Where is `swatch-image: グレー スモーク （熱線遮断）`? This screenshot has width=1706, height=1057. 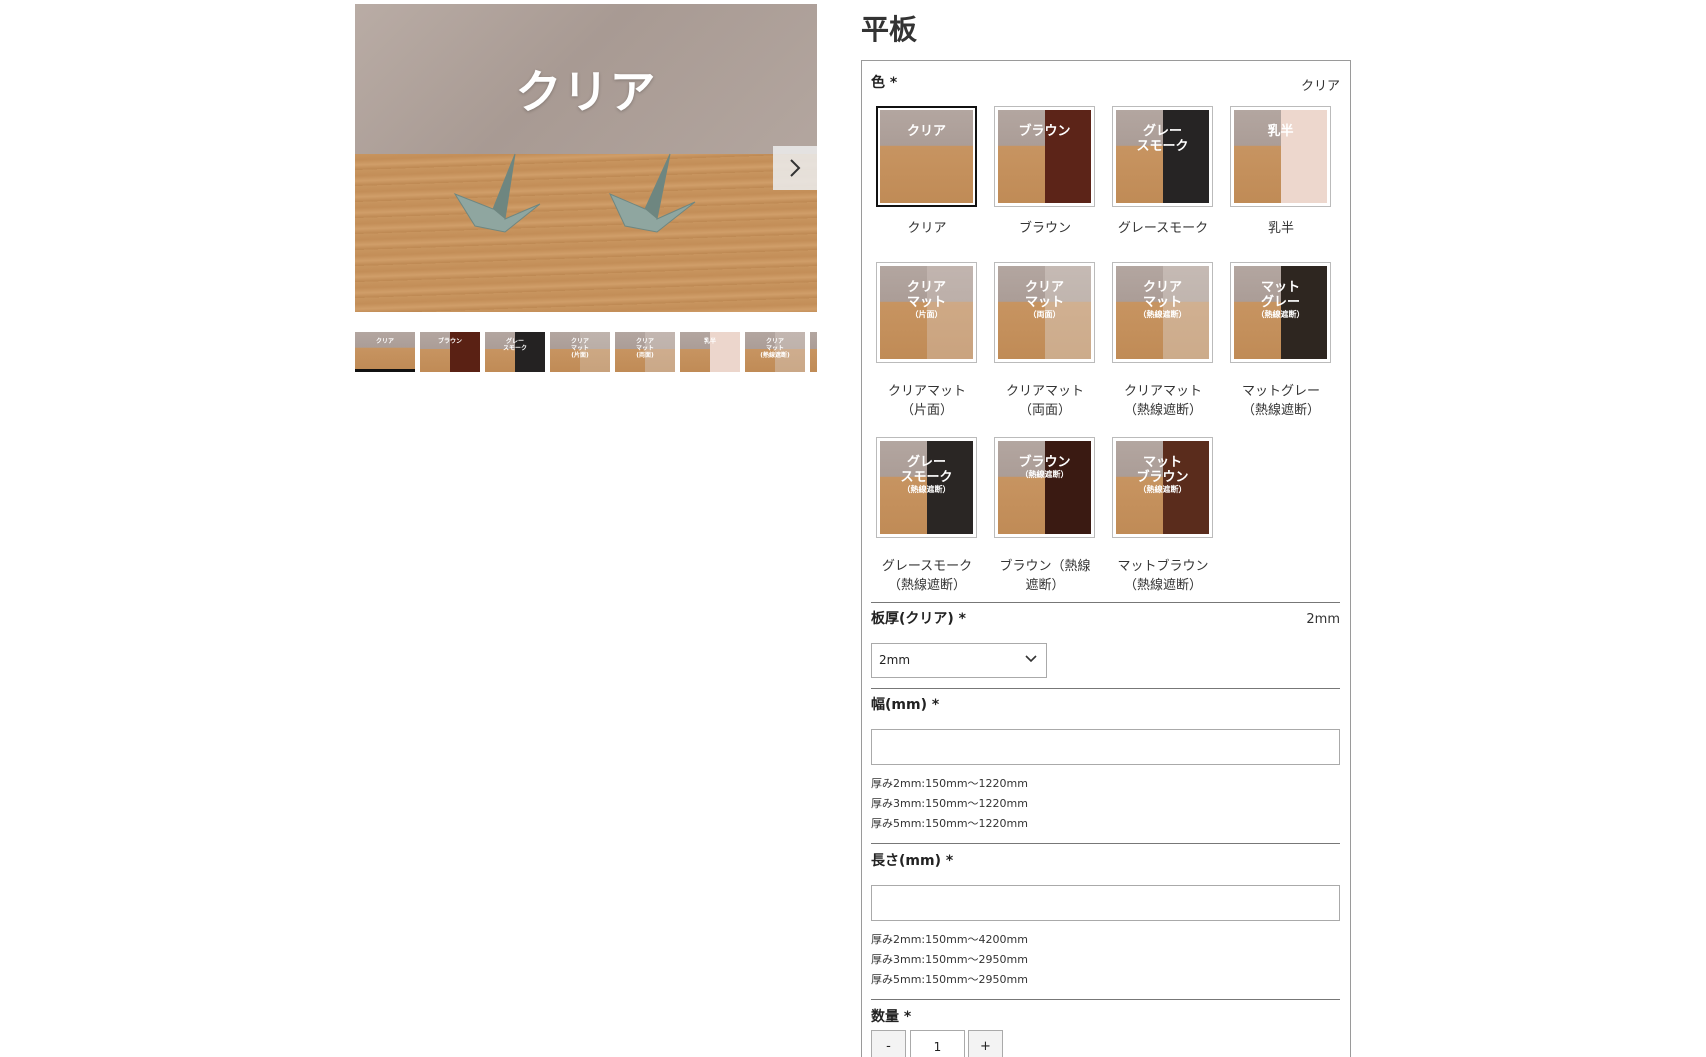 swatch-image: グレー スモーク （熱線遮断） is located at coordinates (926, 487).